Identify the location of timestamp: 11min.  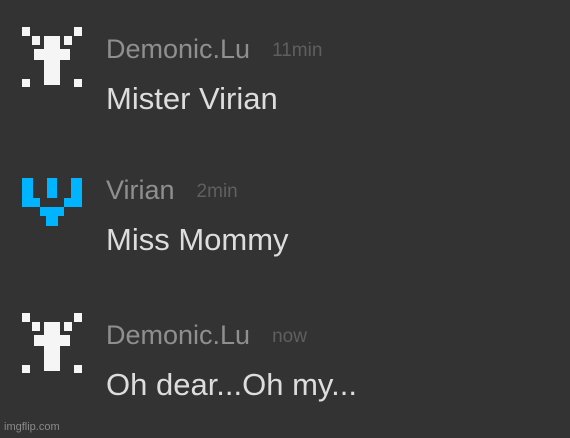
(297, 50).